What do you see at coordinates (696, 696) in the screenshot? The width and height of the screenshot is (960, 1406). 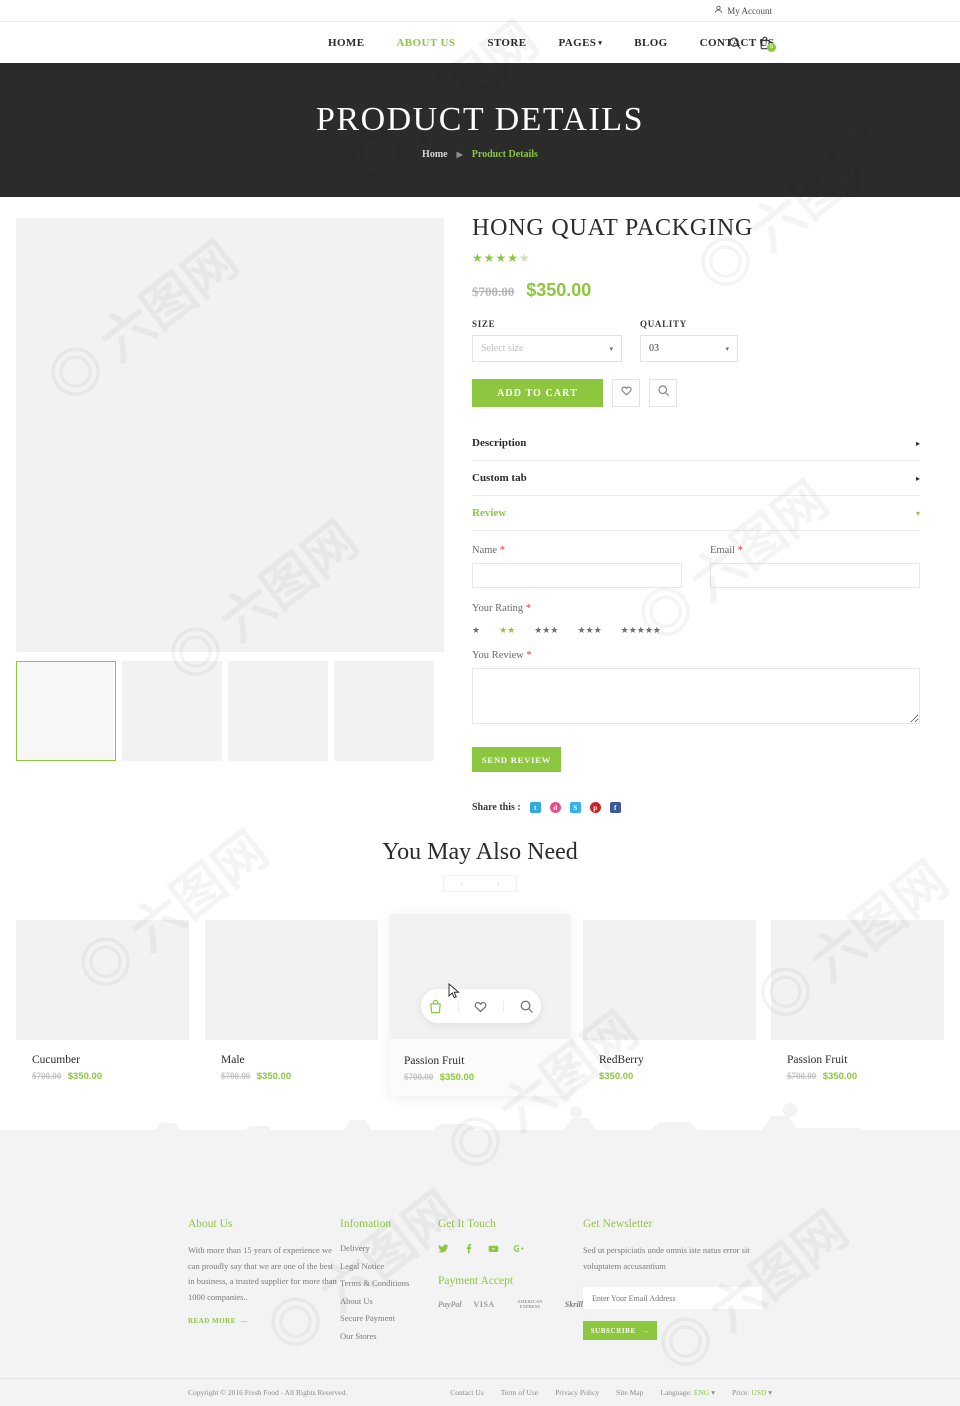 I see `review-textarea` at bounding box center [696, 696].